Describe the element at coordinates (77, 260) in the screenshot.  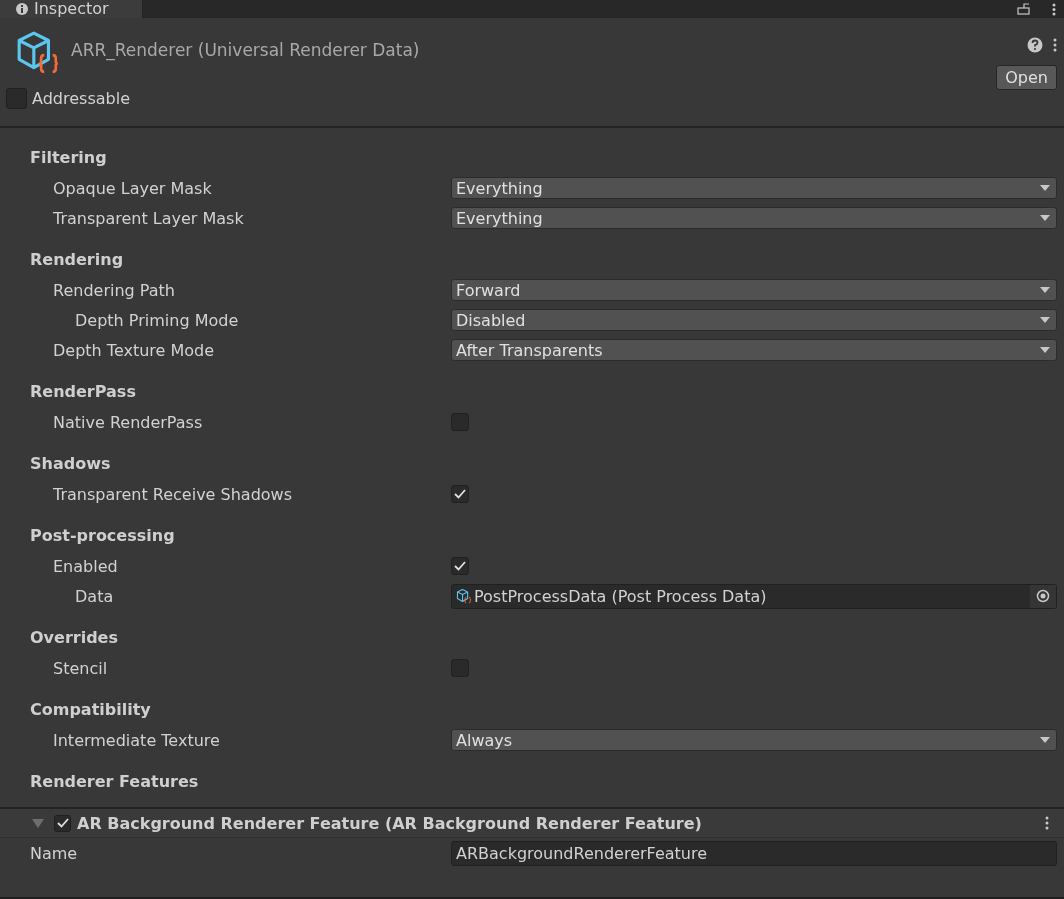
I see `section-title: Rendering` at that location.